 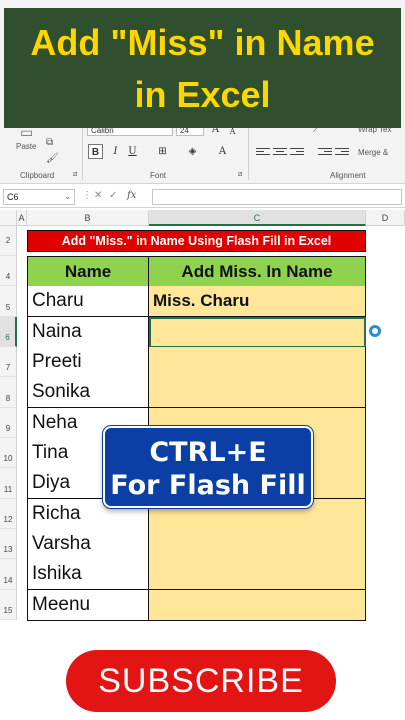 What do you see at coordinates (348, 175) in the screenshot?
I see `group-alignment-label: Alignment` at bounding box center [348, 175].